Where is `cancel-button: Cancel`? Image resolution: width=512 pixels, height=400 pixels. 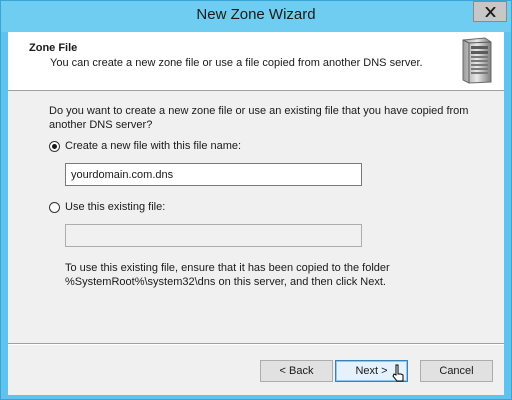
cancel-button: Cancel is located at coordinates (456, 371).